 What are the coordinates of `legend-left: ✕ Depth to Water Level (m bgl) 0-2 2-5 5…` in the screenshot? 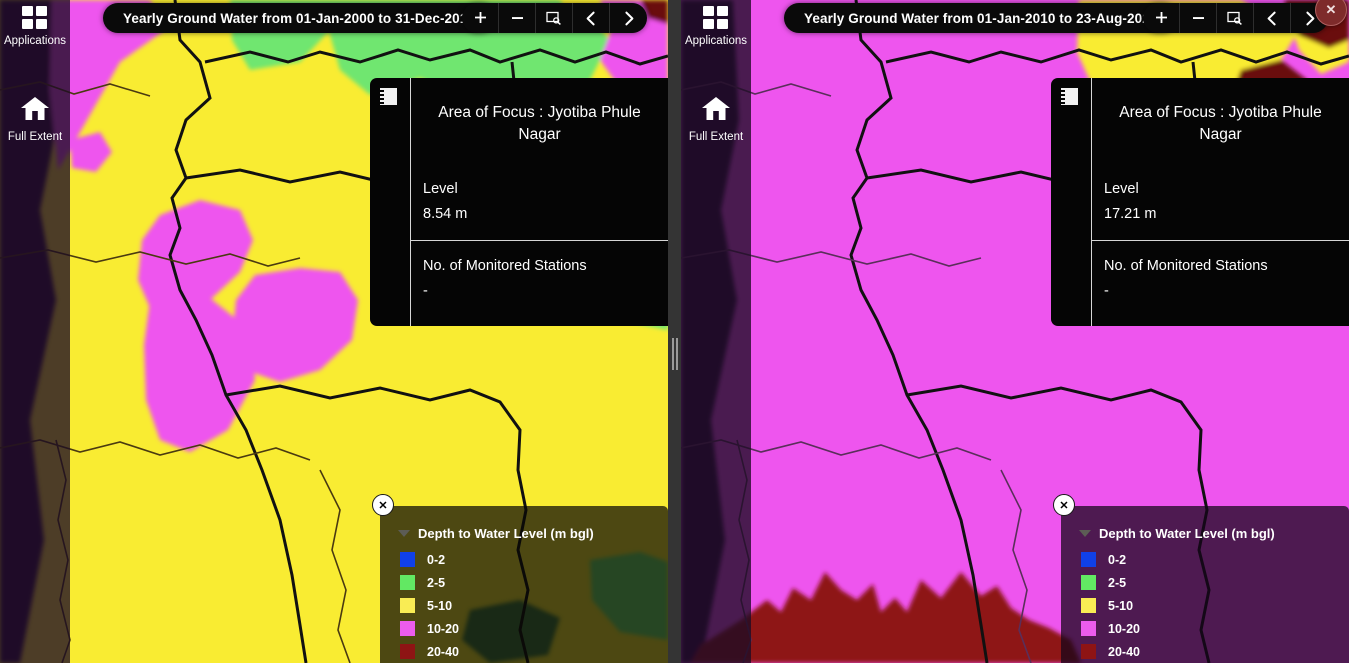 It's located at (520, 578).